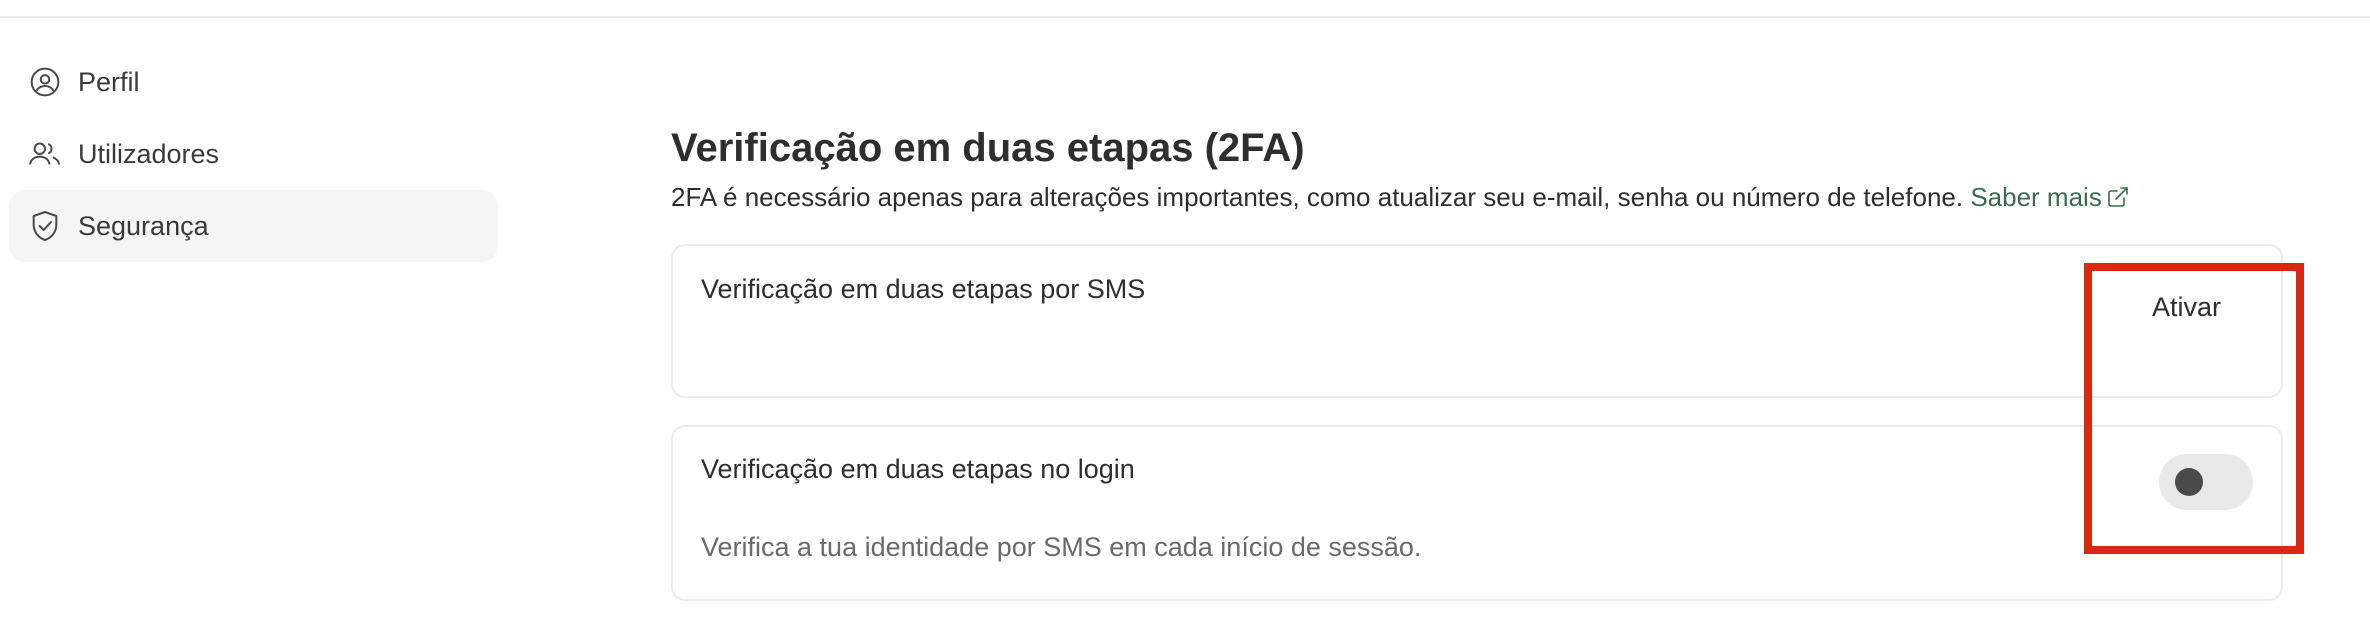  I want to click on sidebar: Perfil Utilizadores Segurança, so click(253, 154).